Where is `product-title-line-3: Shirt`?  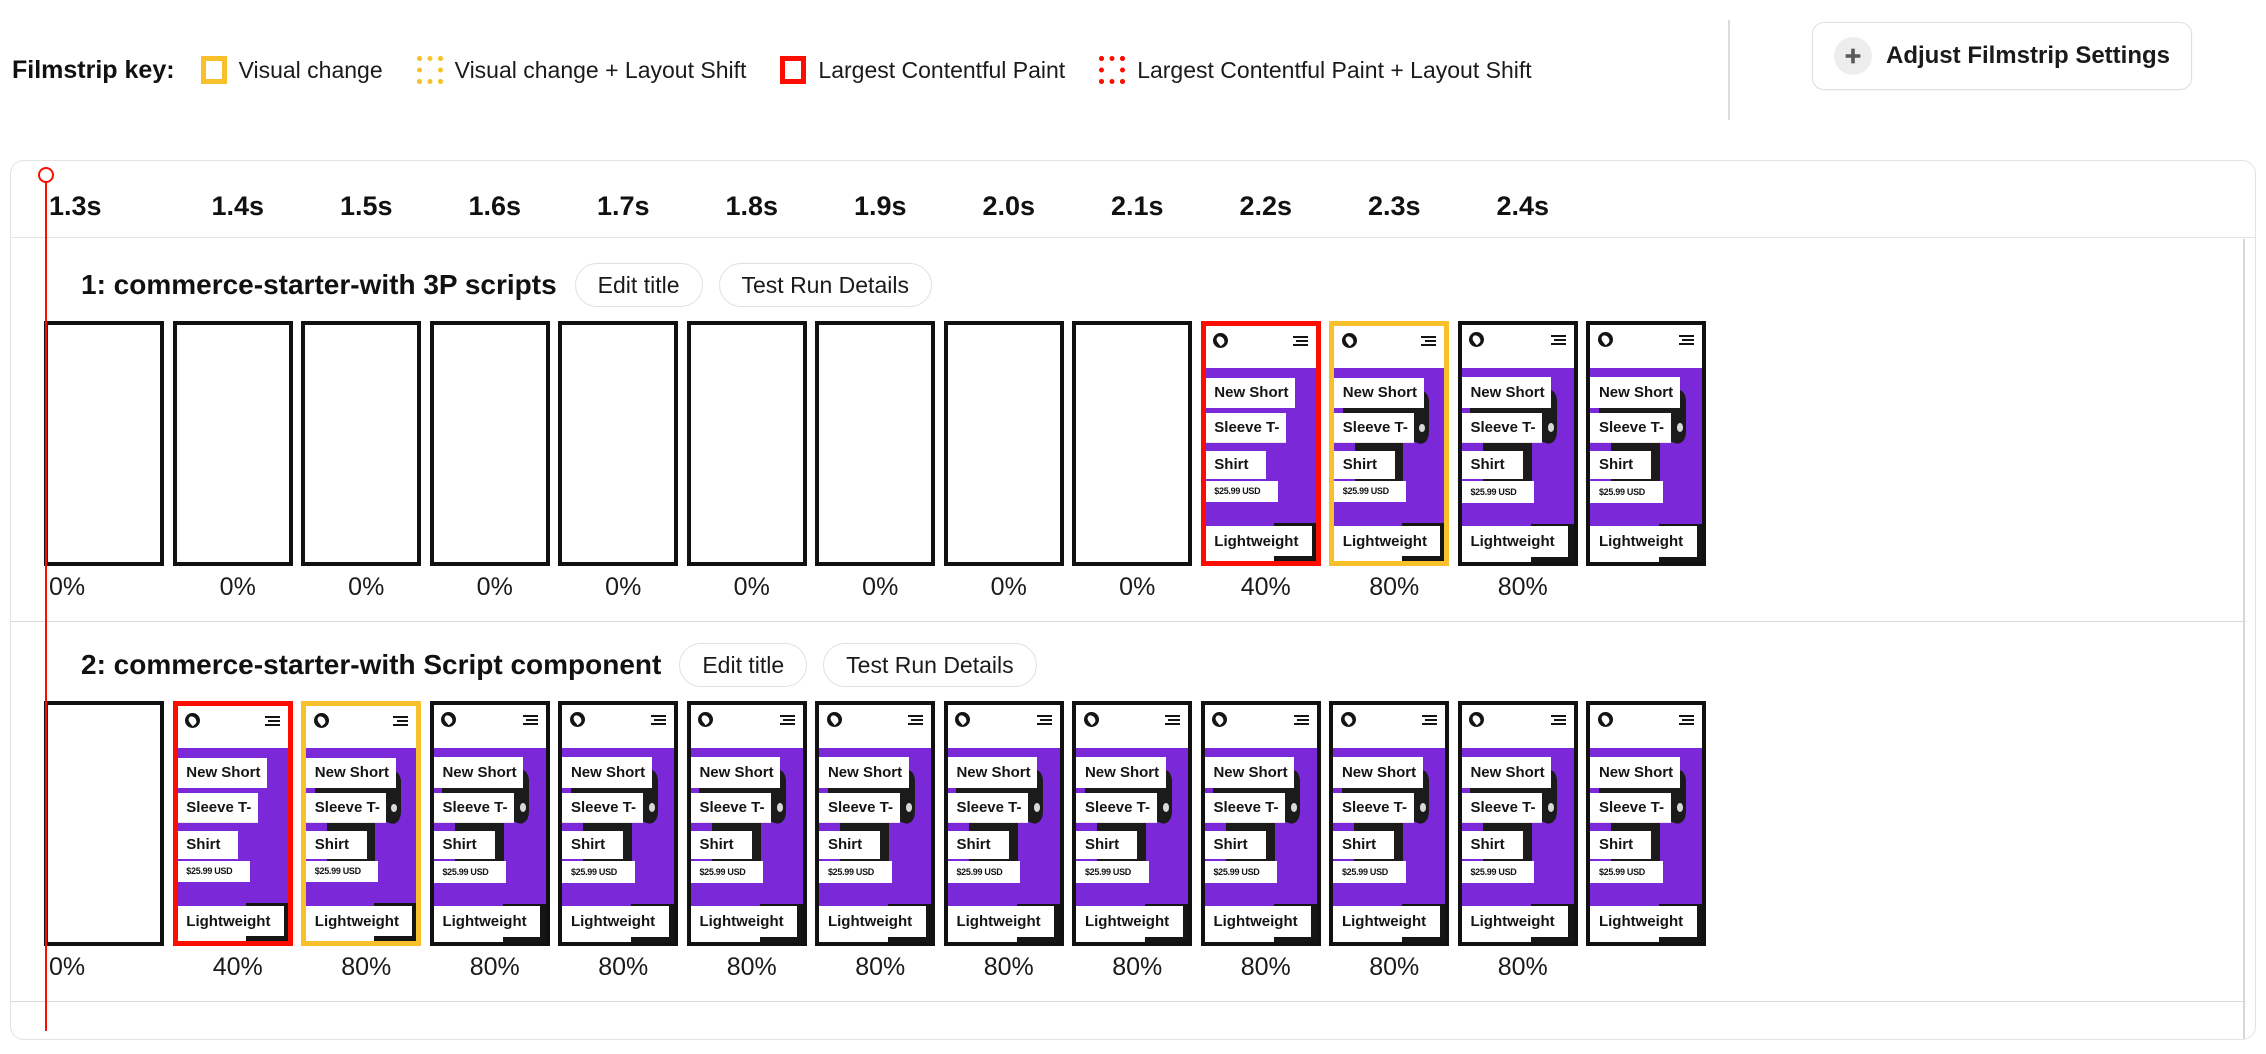 product-title-line-3: Shirt is located at coordinates (464, 845).